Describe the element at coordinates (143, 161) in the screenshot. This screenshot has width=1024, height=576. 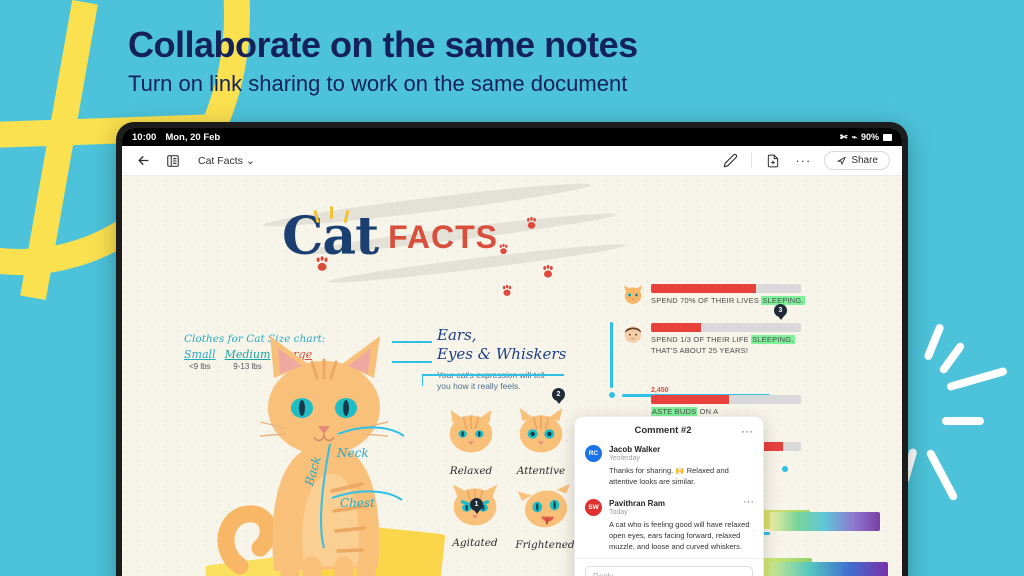
I see `back-arrow-icon` at that location.